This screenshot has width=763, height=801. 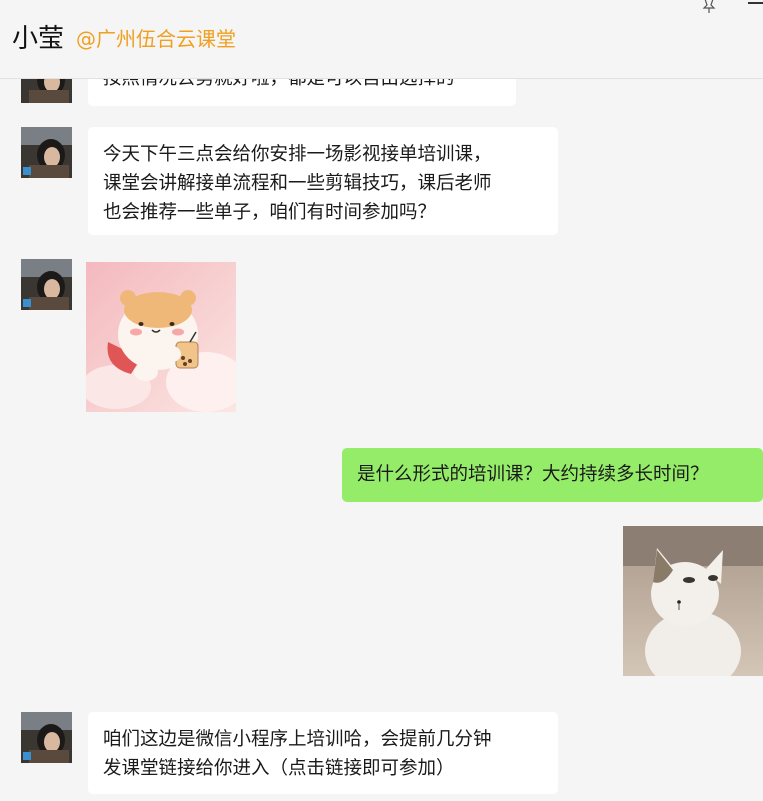 What do you see at coordinates (38, 36) in the screenshot?
I see `contact-name: 小莹` at bounding box center [38, 36].